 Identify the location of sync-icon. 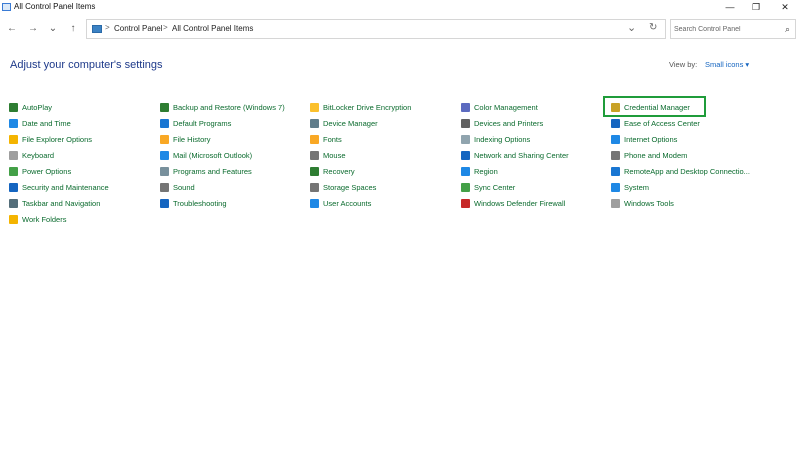
(465, 187).